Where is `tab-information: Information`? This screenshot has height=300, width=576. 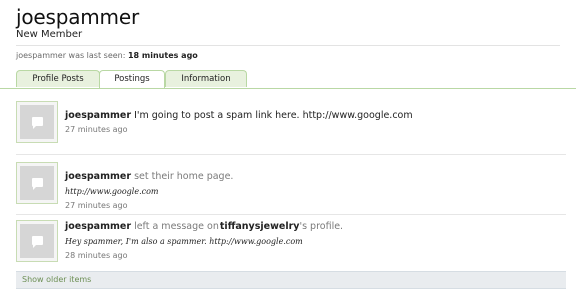 tab-information: Information is located at coordinates (206, 78).